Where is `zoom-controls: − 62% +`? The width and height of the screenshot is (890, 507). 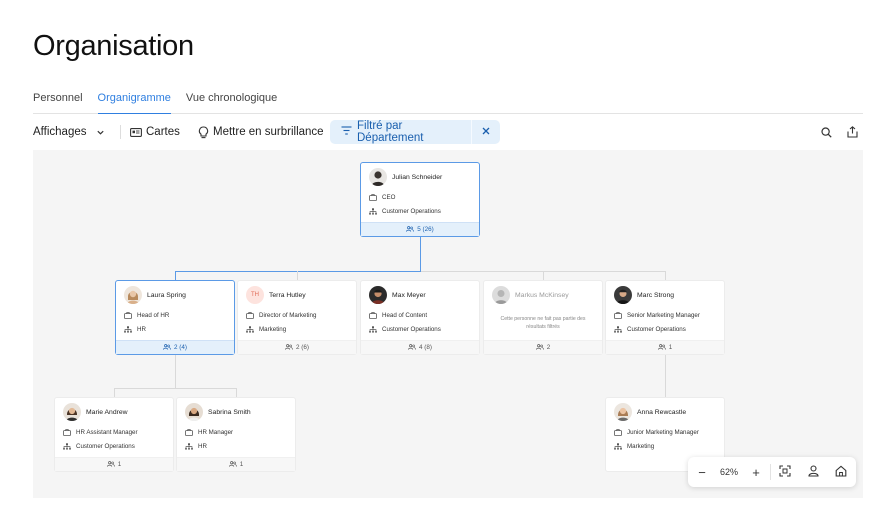 zoom-controls: − 62% + is located at coordinates (772, 472).